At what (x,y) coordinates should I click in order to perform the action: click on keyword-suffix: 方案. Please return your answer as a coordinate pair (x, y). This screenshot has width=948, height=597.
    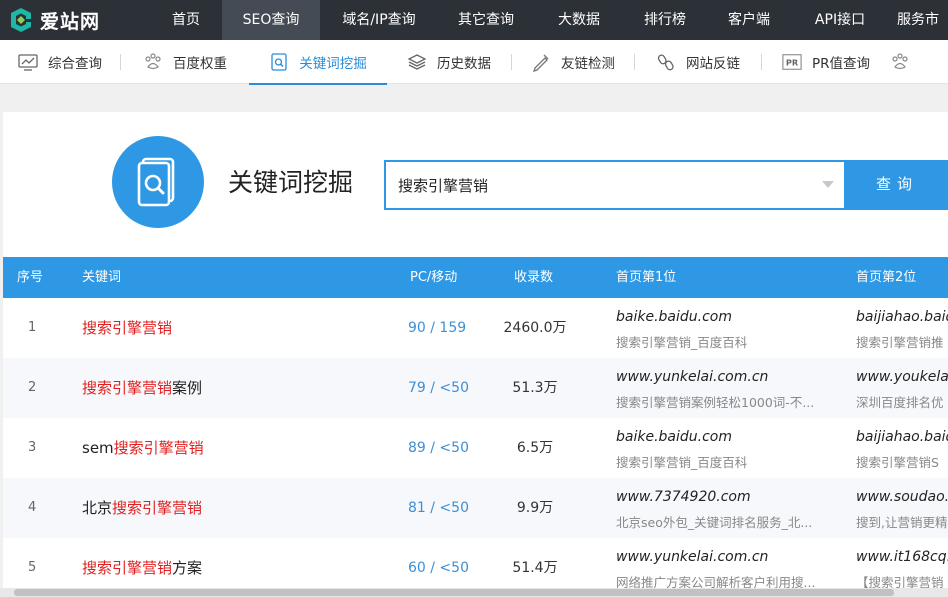
    Looking at the image, I should click on (187, 568).